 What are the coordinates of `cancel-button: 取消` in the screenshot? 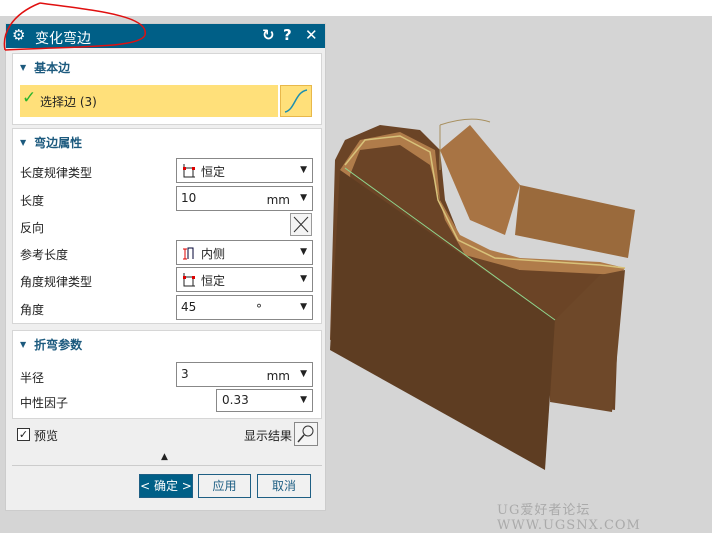 It's located at (284, 486).